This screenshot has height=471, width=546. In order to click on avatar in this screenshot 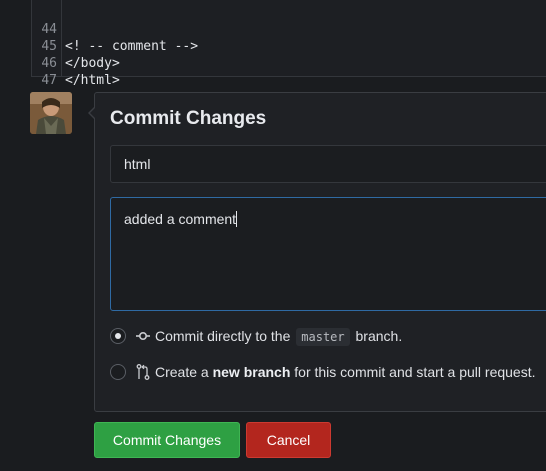, I will do `click(51, 113)`.